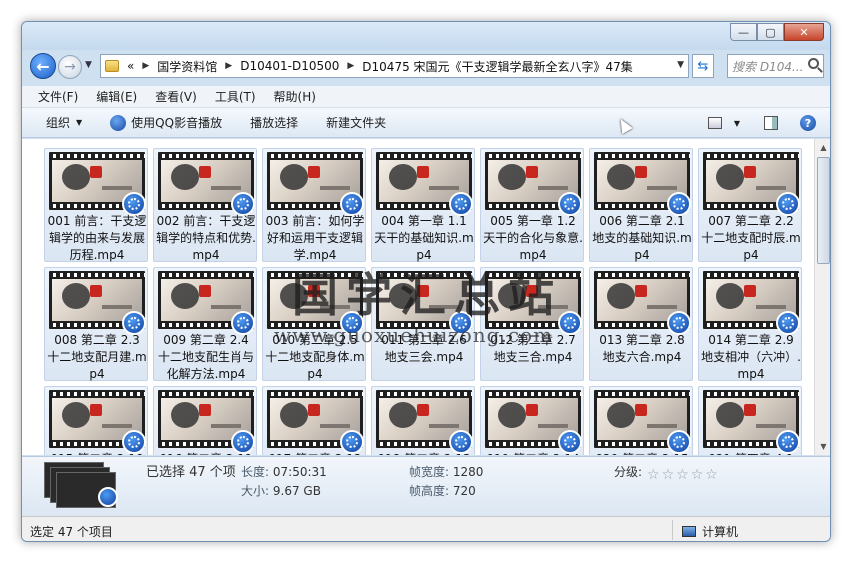 The width and height of the screenshot is (852, 563). I want to click on breadcrumb-item: D10401-D10500, so click(289, 66).